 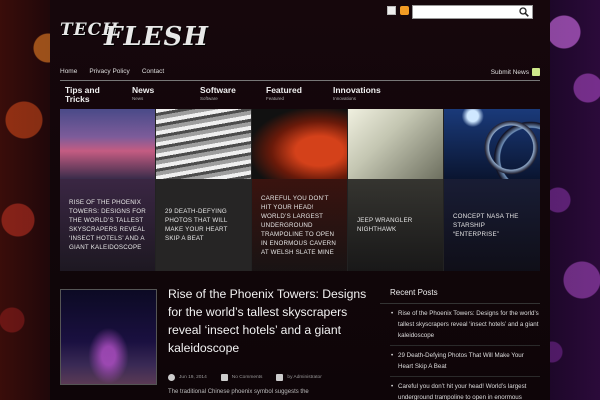 I want to click on slide-caption: Concept NASA the Starship “Enterprise”, so click(x=492, y=225).